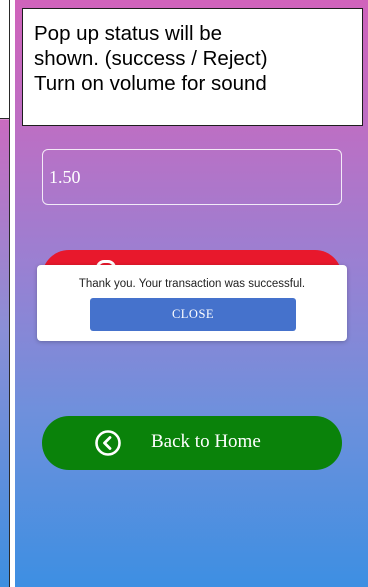  What do you see at coordinates (150, 83) in the screenshot?
I see `note-line-3: Turn on volume for sound` at bounding box center [150, 83].